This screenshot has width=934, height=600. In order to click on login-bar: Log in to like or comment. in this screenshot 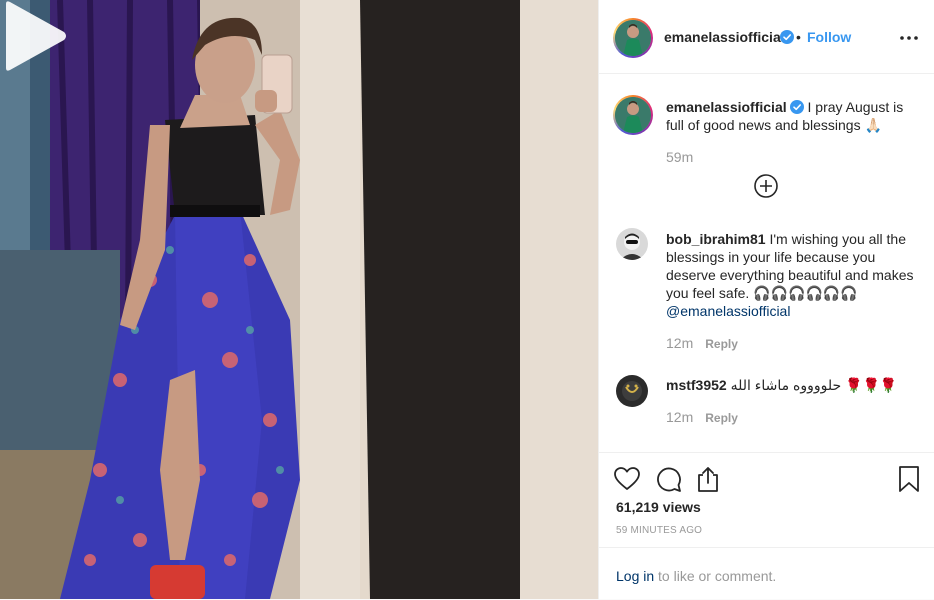, I will do `click(766, 573)`.